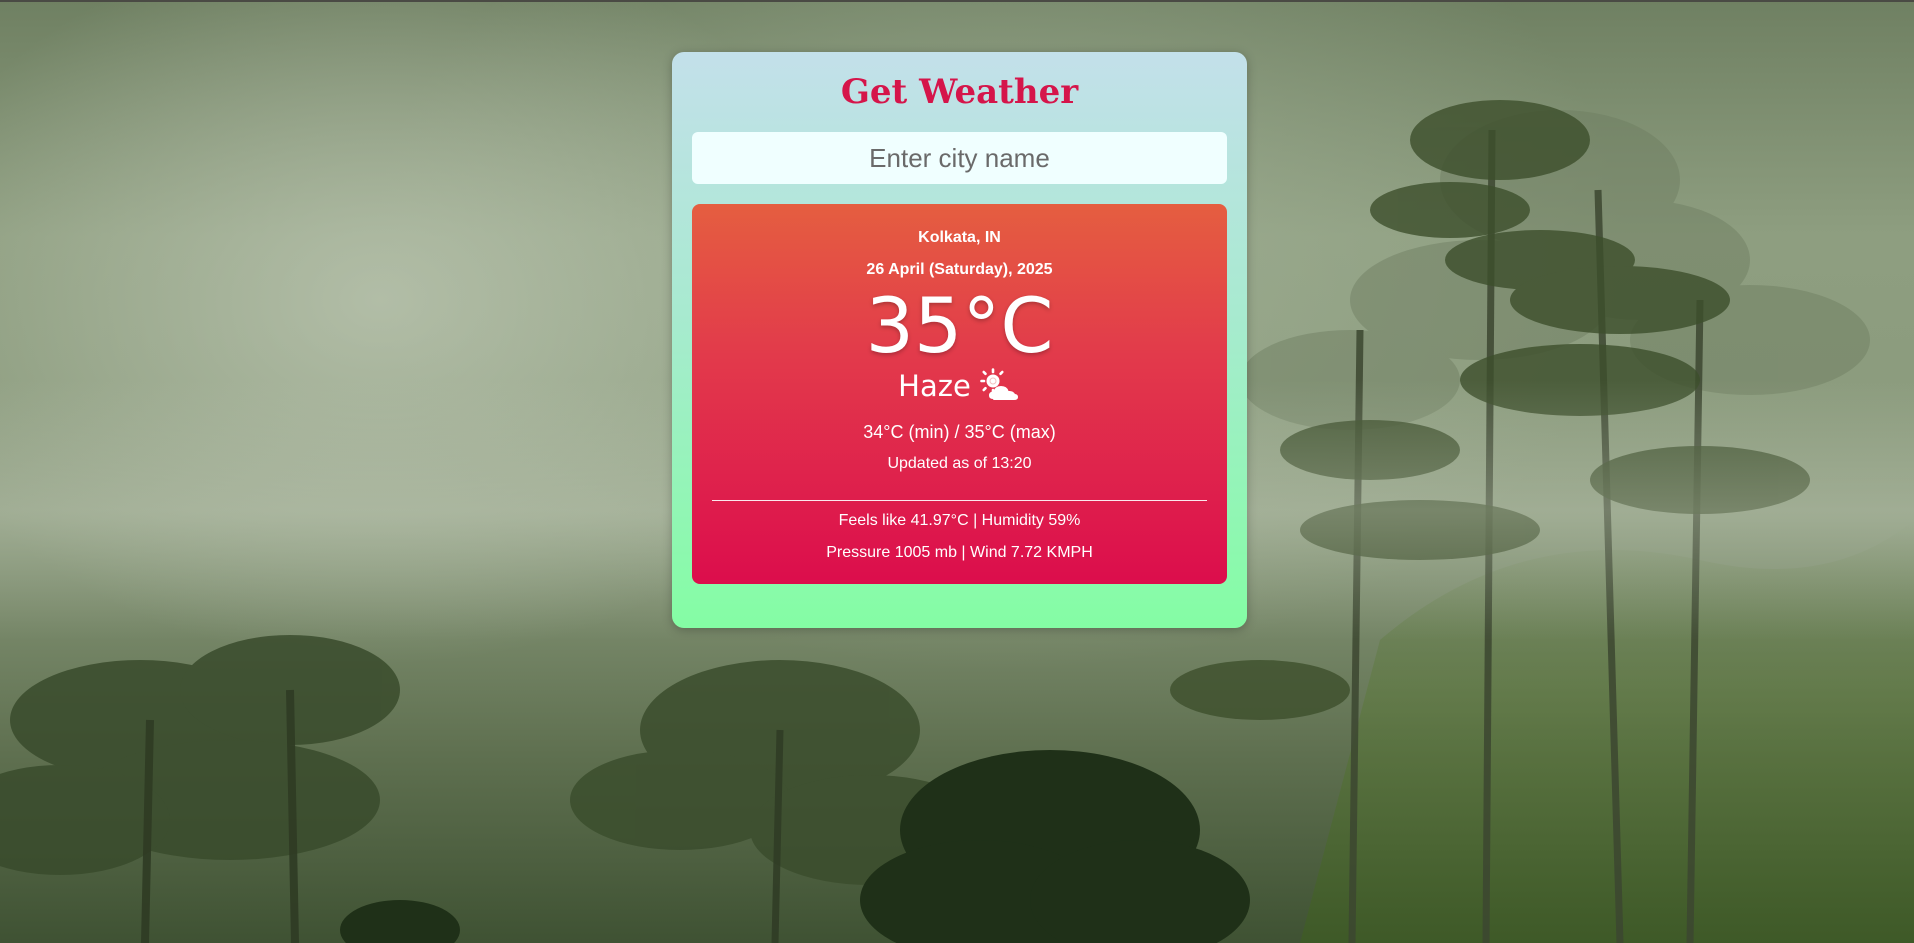 Image resolution: width=1914 pixels, height=943 pixels. I want to click on city-search-input, so click(959, 158).